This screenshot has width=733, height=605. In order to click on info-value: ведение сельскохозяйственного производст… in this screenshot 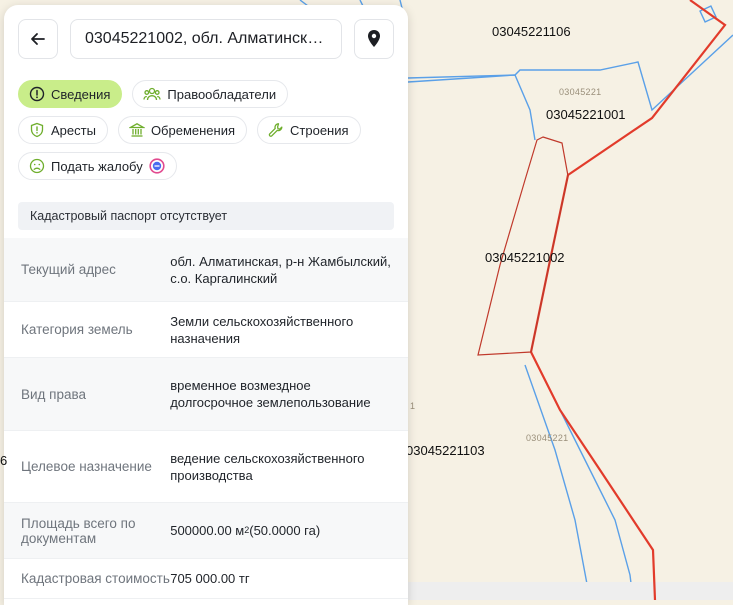, I will do `click(267, 466)`.